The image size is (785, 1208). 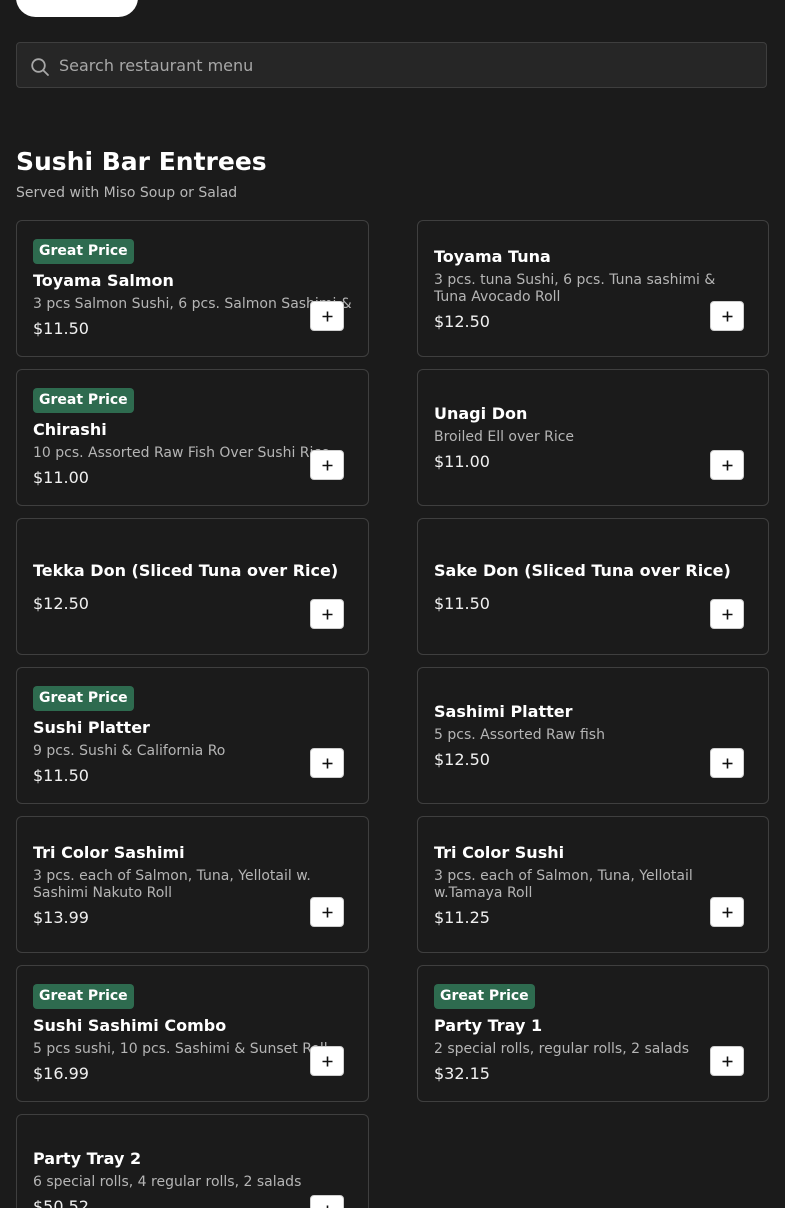 What do you see at coordinates (61, 1202) in the screenshot?
I see `menu-item-price: $50.52` at bounding box center [61, 1202].